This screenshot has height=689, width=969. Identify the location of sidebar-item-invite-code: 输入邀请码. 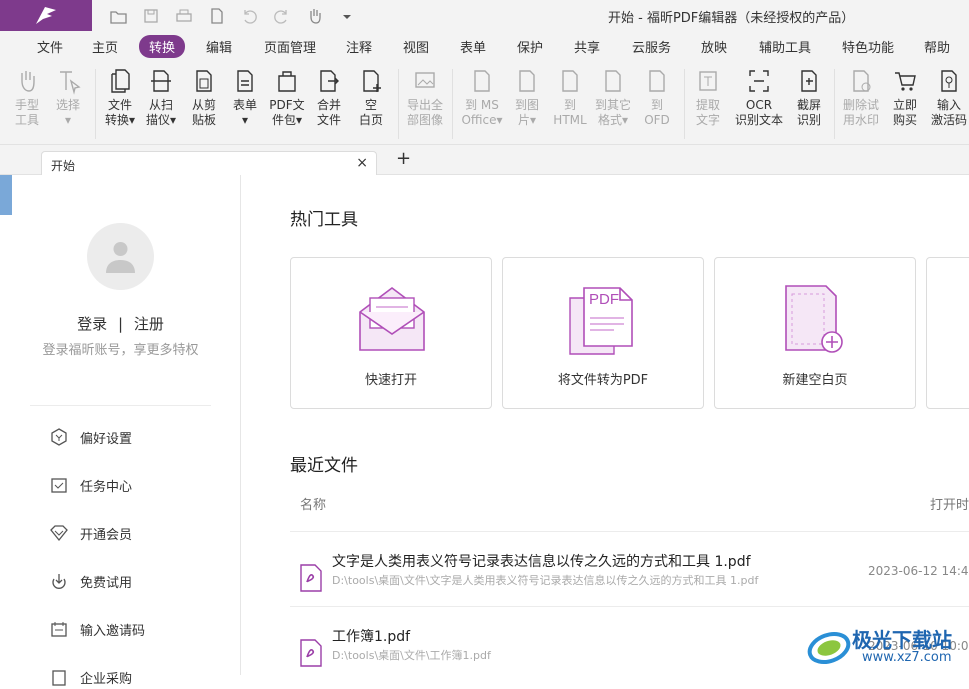
(140, 629).